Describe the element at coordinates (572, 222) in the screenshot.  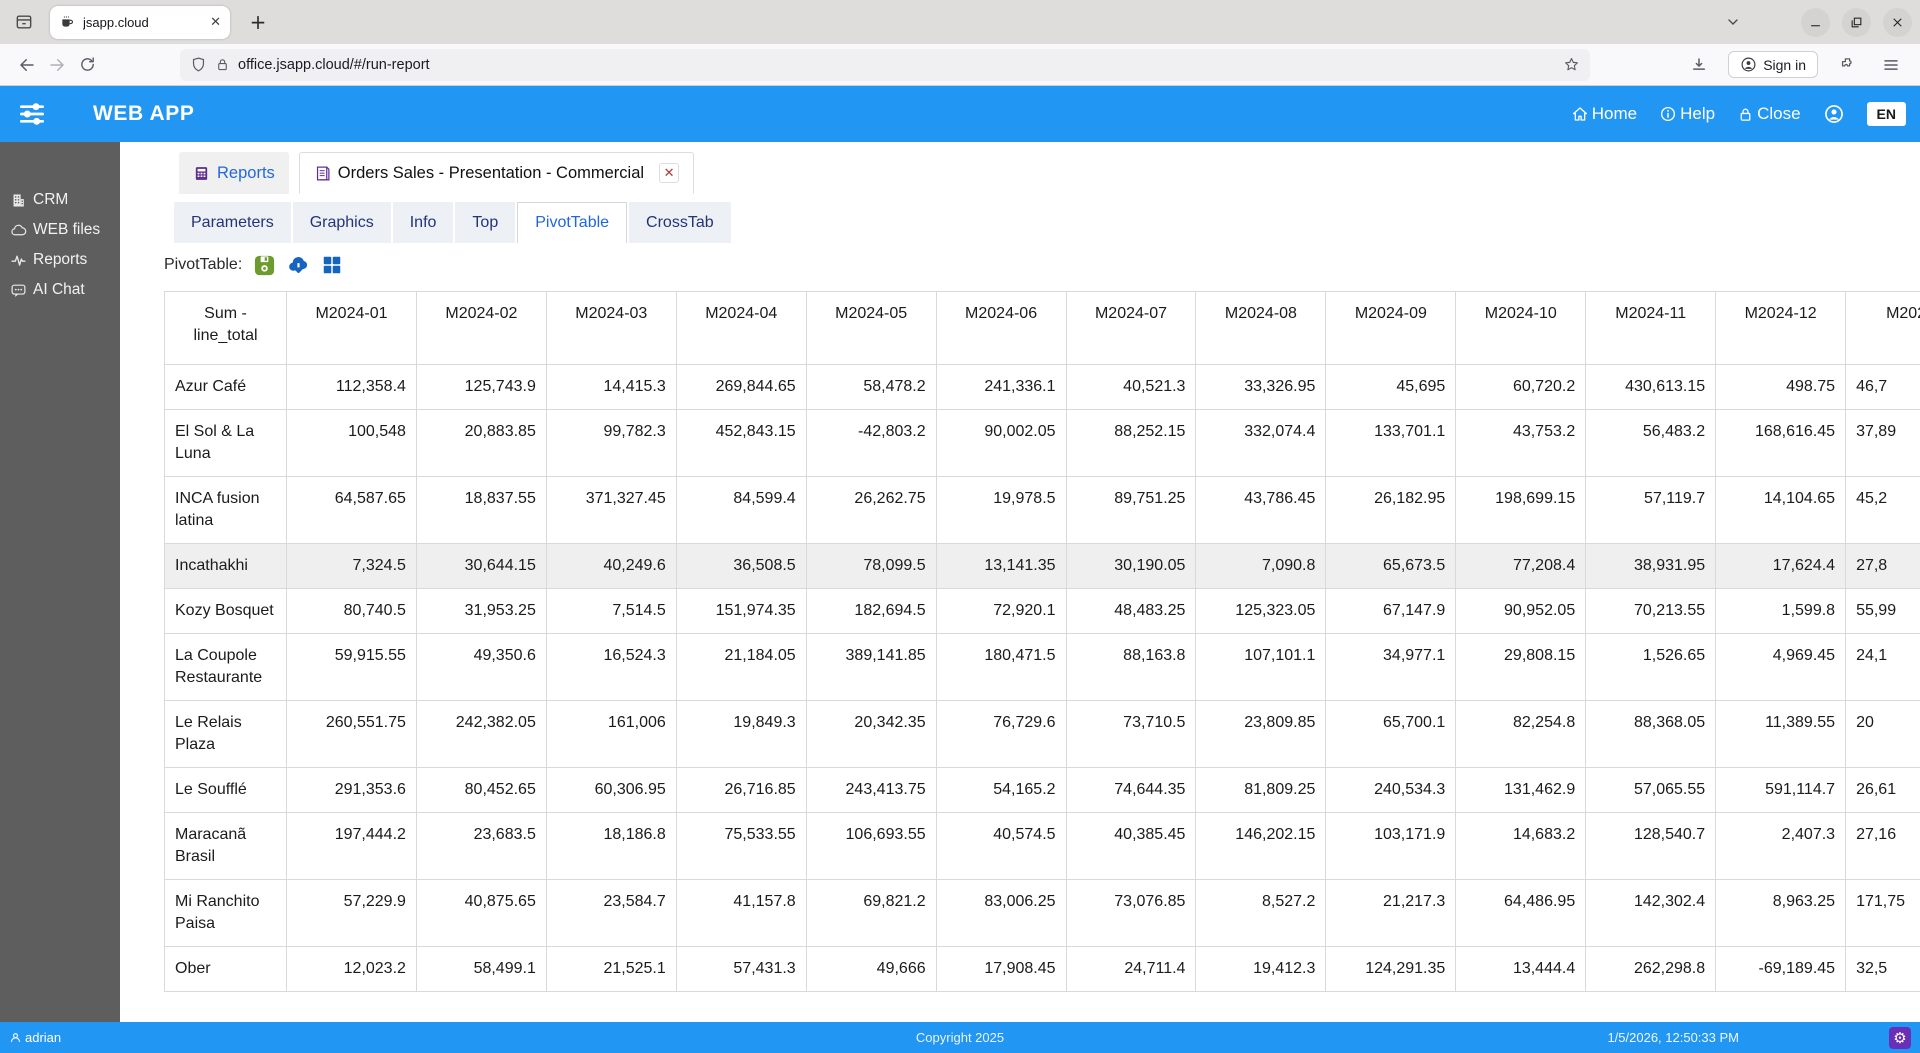
I see `tab-pivottable: PivotTable` at that location.